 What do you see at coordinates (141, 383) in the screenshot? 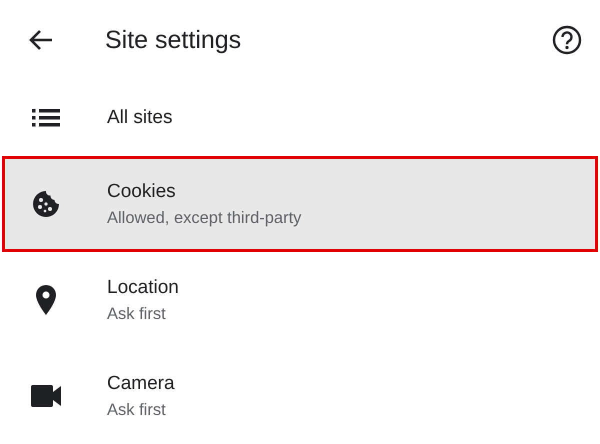
I see `setting-title: Camera` at bounding box center [141, 383].